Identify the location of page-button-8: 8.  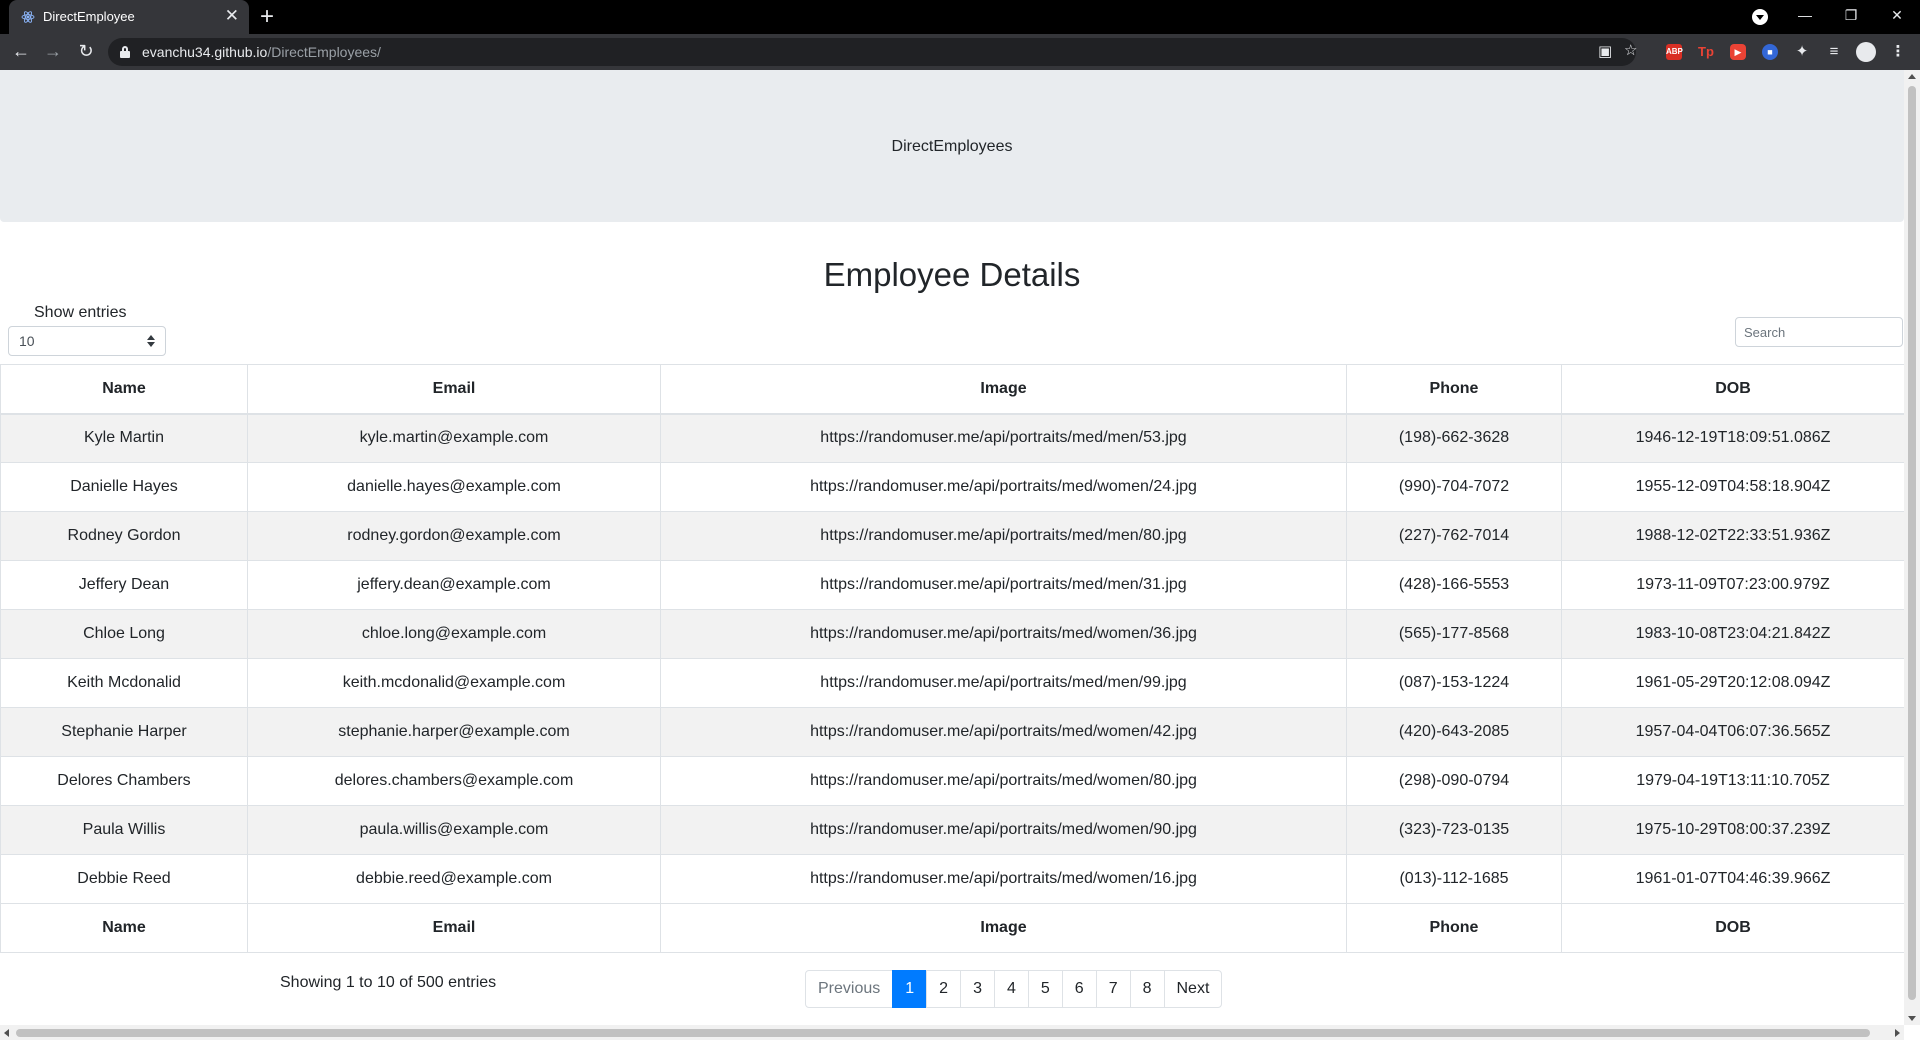
(1147, 989).